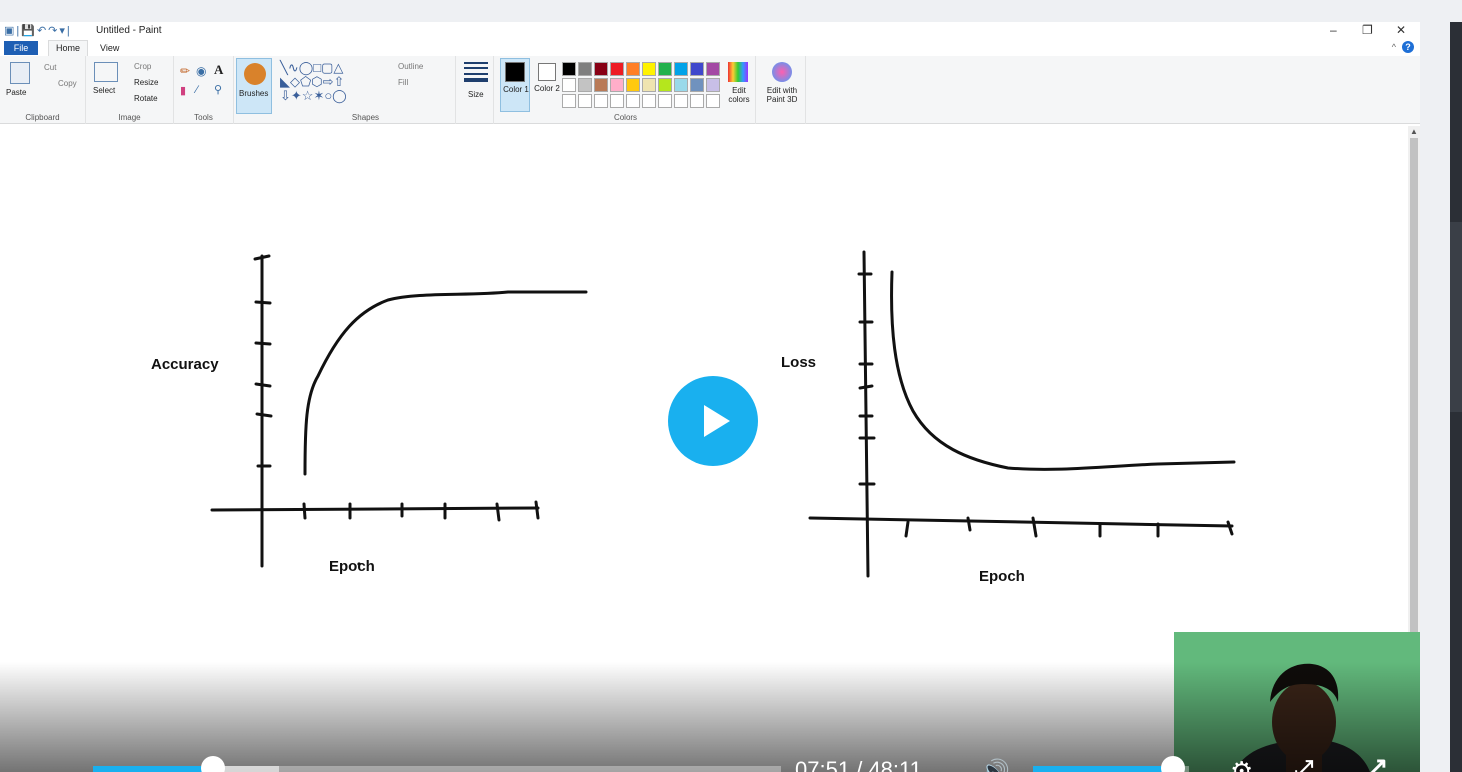 The height and width of the screenshot is (772, 1462). I want to click on clipboard-group: Paste Cut Copy Clipboard, so click(43, 90).